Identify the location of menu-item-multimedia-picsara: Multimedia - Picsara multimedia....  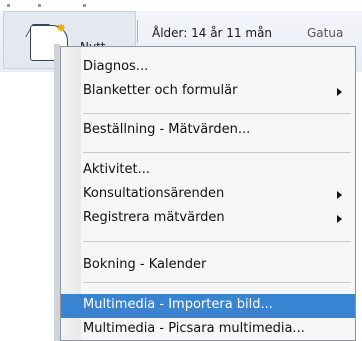
(208, 329).